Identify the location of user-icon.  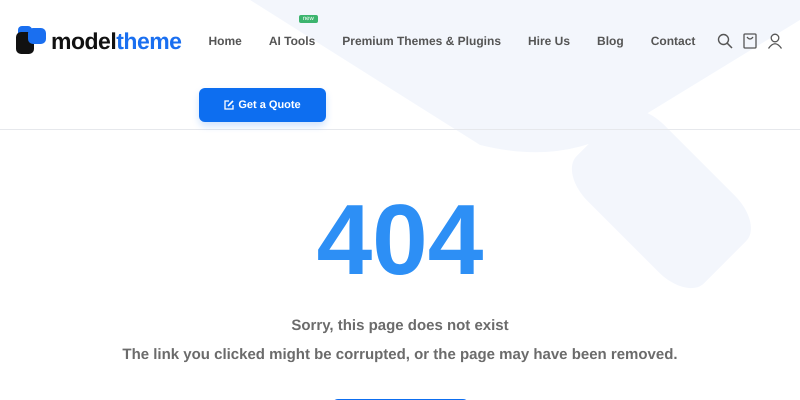
(775, 41).